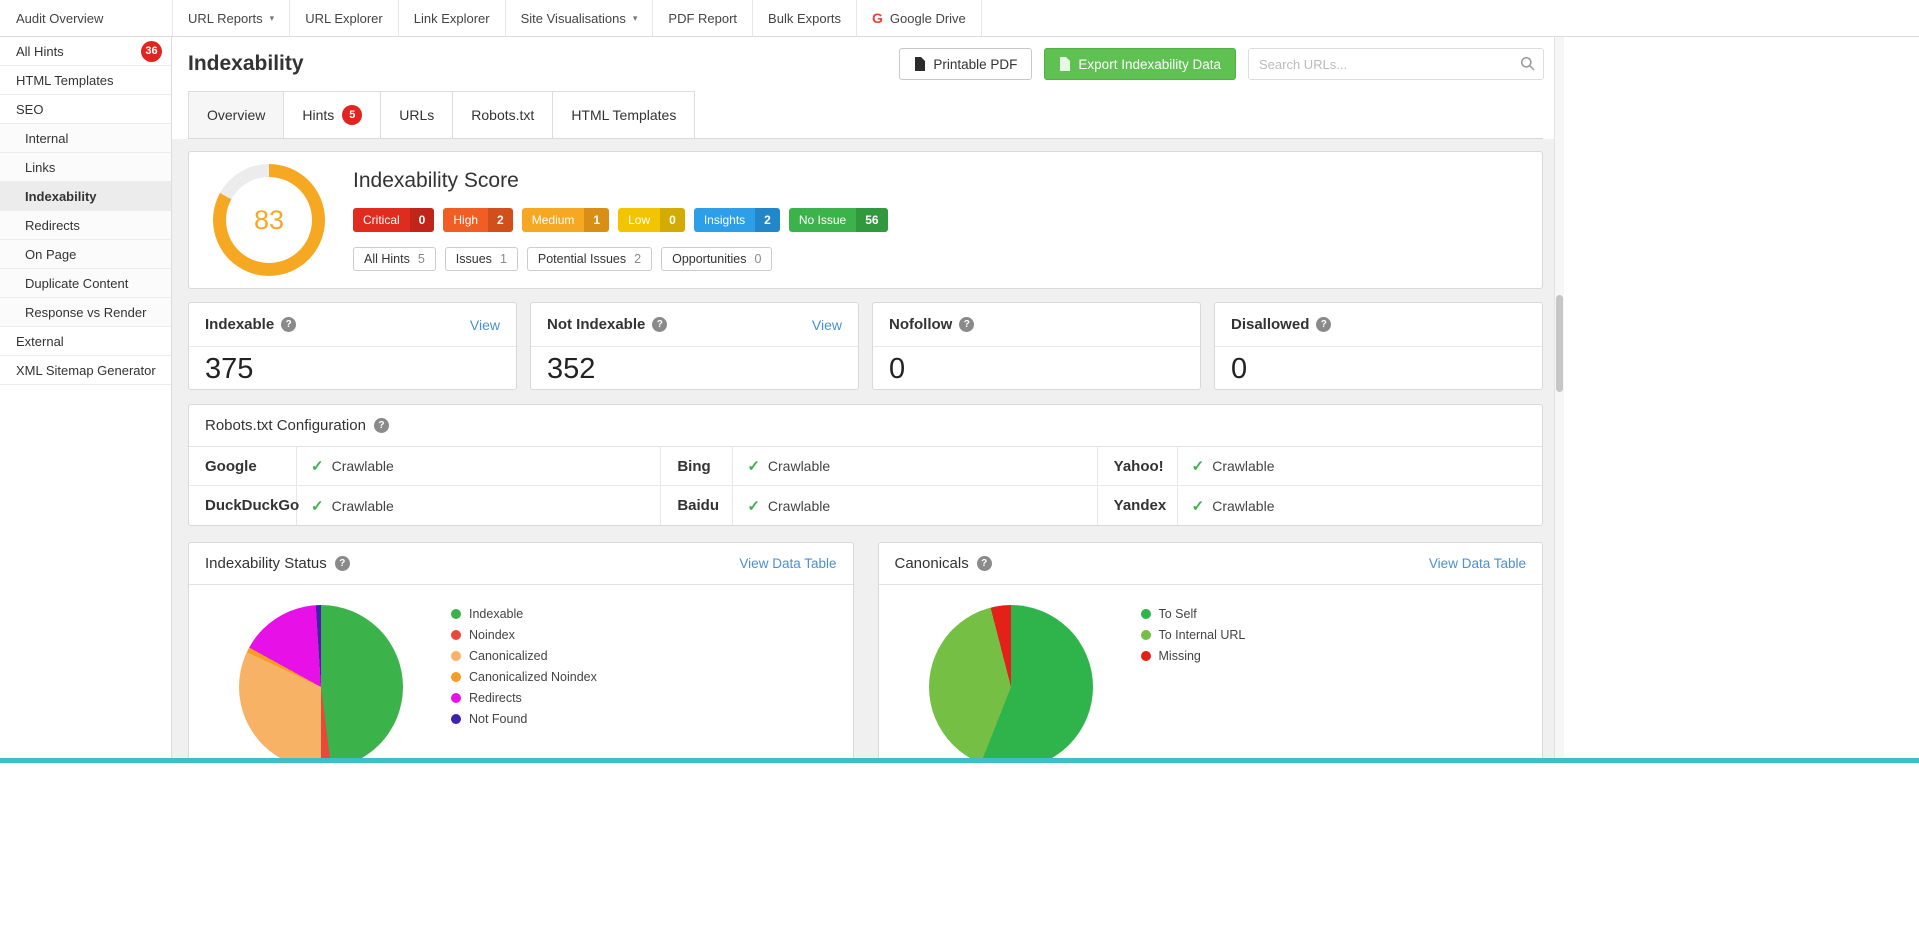 This screenshot has width=1919, height=932. What do you see at coordinates (85, 109) in the screenshot?
I see `sidebar-item-seo: SEO` at bounding box center [85, 109].